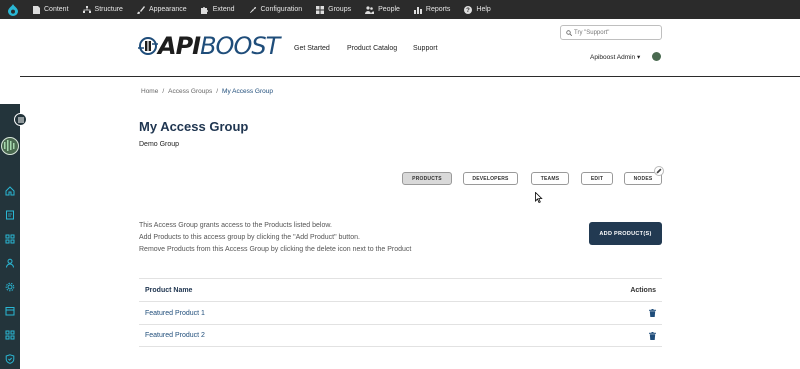  What do you see at coordinates (10, 287) in the screenshot?
I see `gear-icon` at bounding box center [10, 287].